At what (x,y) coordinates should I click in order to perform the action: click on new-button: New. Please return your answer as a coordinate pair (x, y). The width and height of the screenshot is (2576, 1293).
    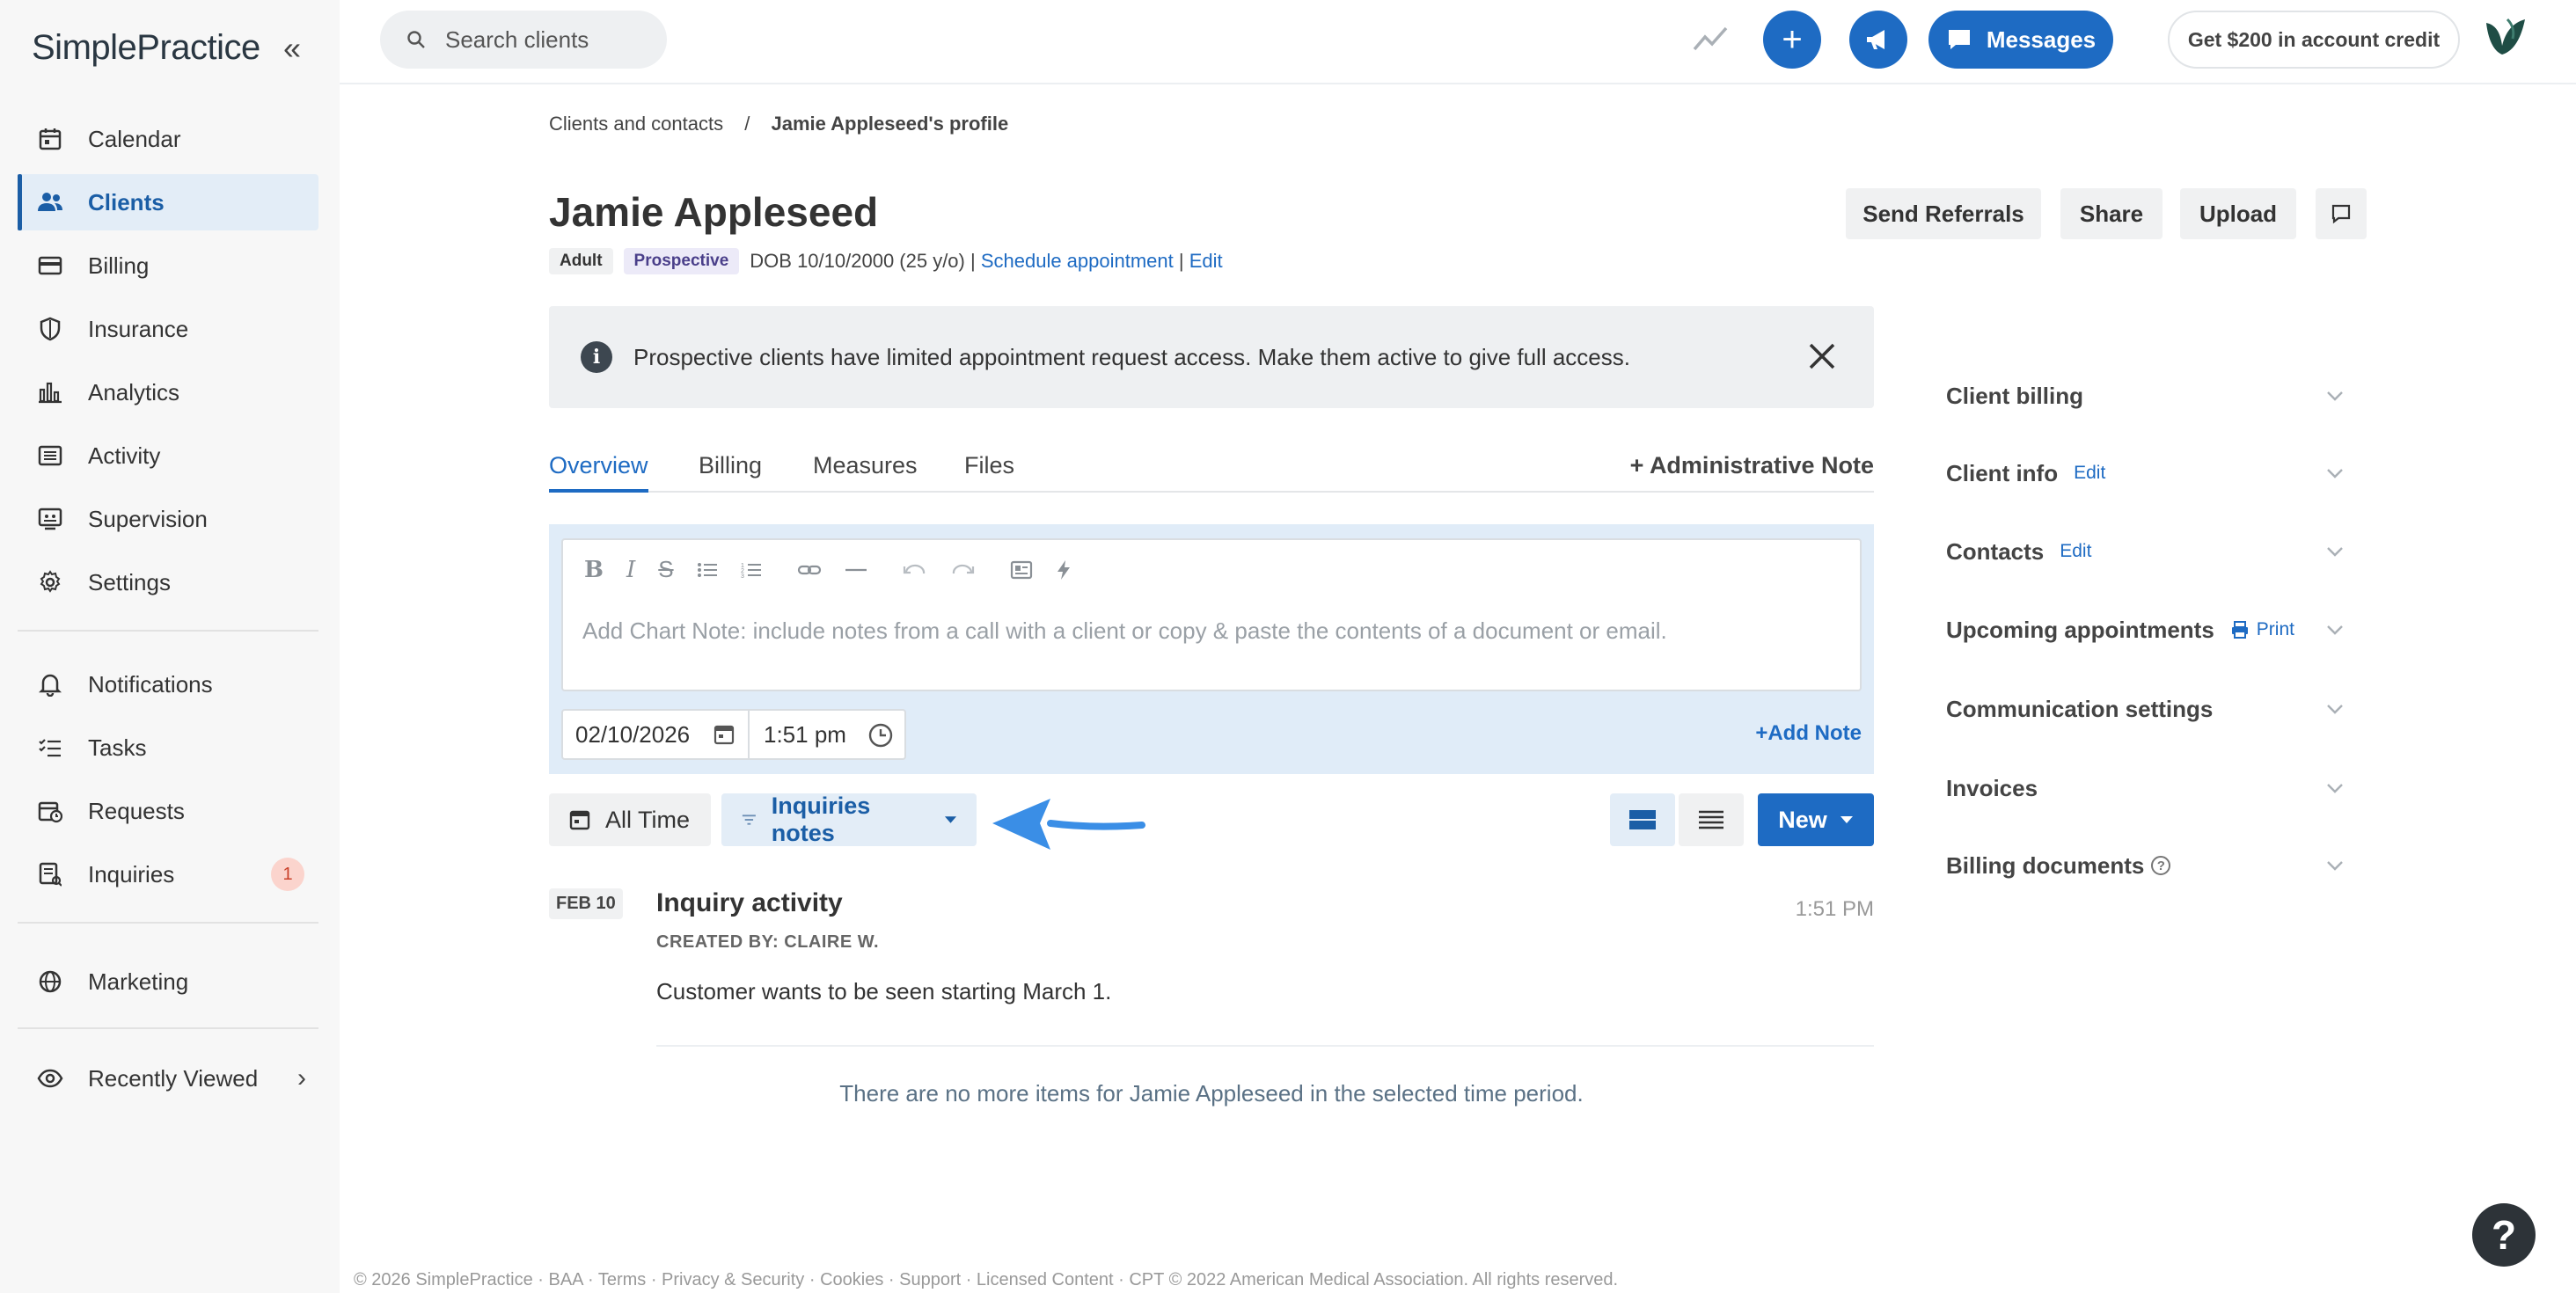
    Looking at the image, I should click on (1816, 819).